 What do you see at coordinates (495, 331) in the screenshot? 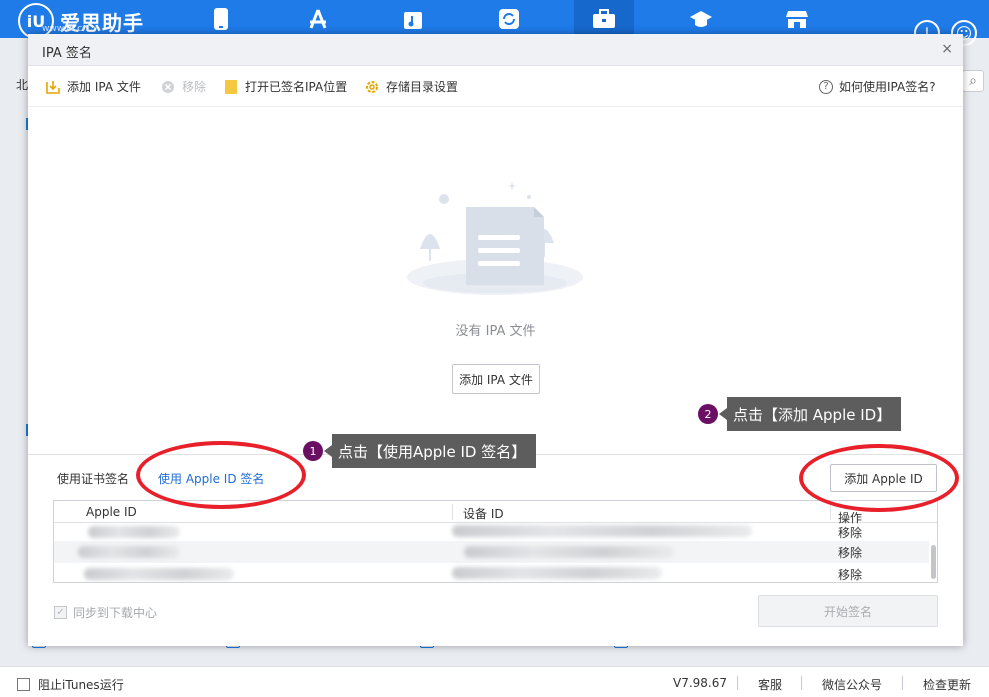
I see `empty-message: 没有 IPA 文件` at bounding box center [495, 331].